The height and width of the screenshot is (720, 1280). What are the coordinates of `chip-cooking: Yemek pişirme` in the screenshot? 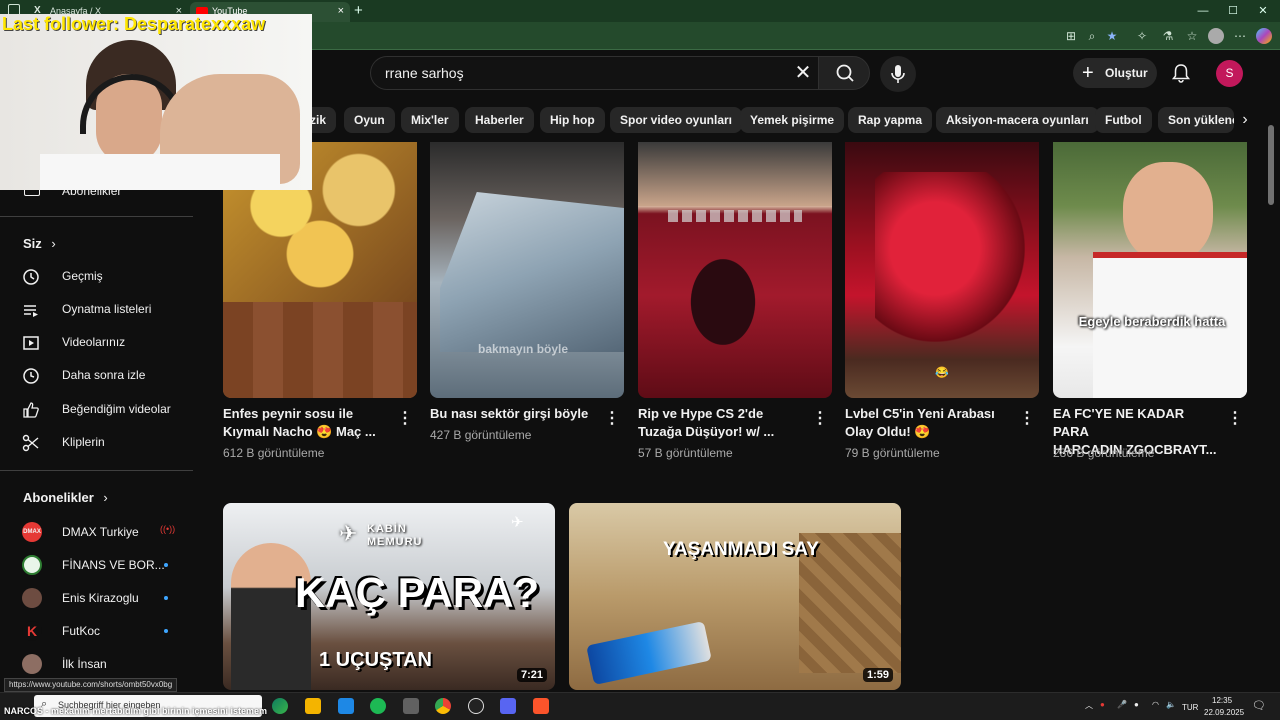 It's located at (792, 120).